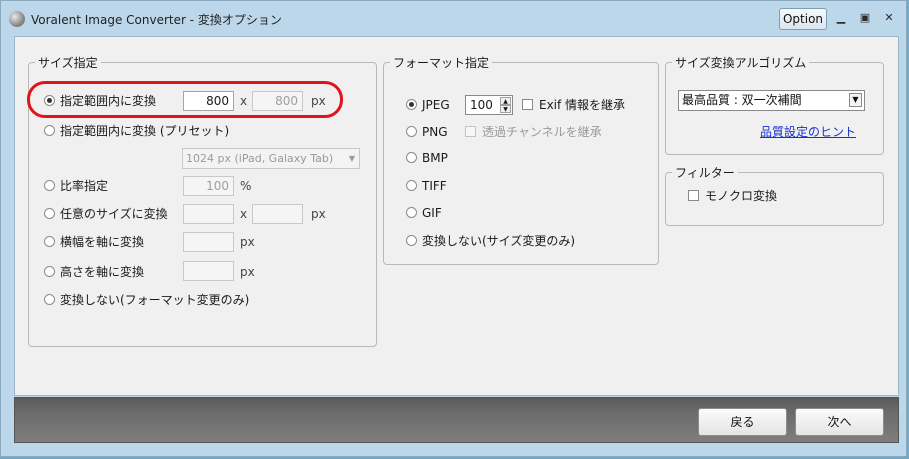 Image resolution: width=909 pixels, height=459 pixels. Describe the element at coordinates (889, 18) in the screenshot. I see `close-icon: ✕` at that location.